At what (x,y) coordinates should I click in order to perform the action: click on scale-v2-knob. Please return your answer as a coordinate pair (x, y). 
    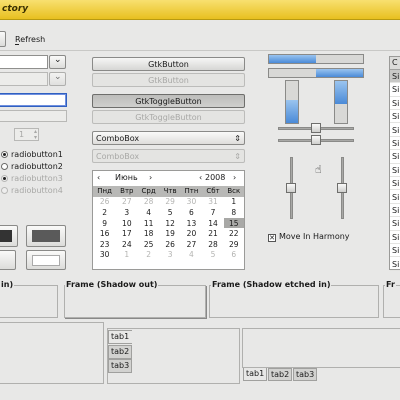
    Looking at the image, I should click on (342, 188).